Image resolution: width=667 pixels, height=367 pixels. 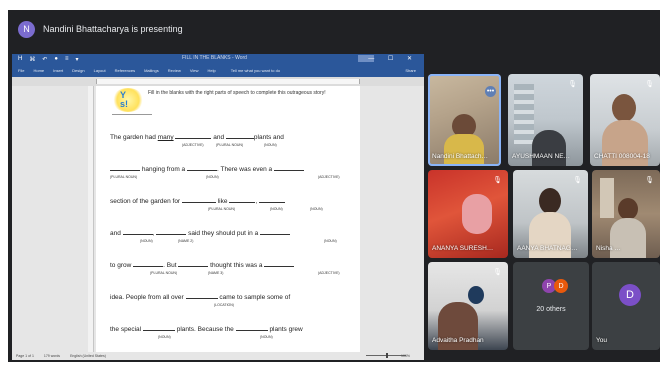 What do you see at coordinates (78, 70) in the screenshot?
I see `tab-design: Design` at bounding box center [78, 70].